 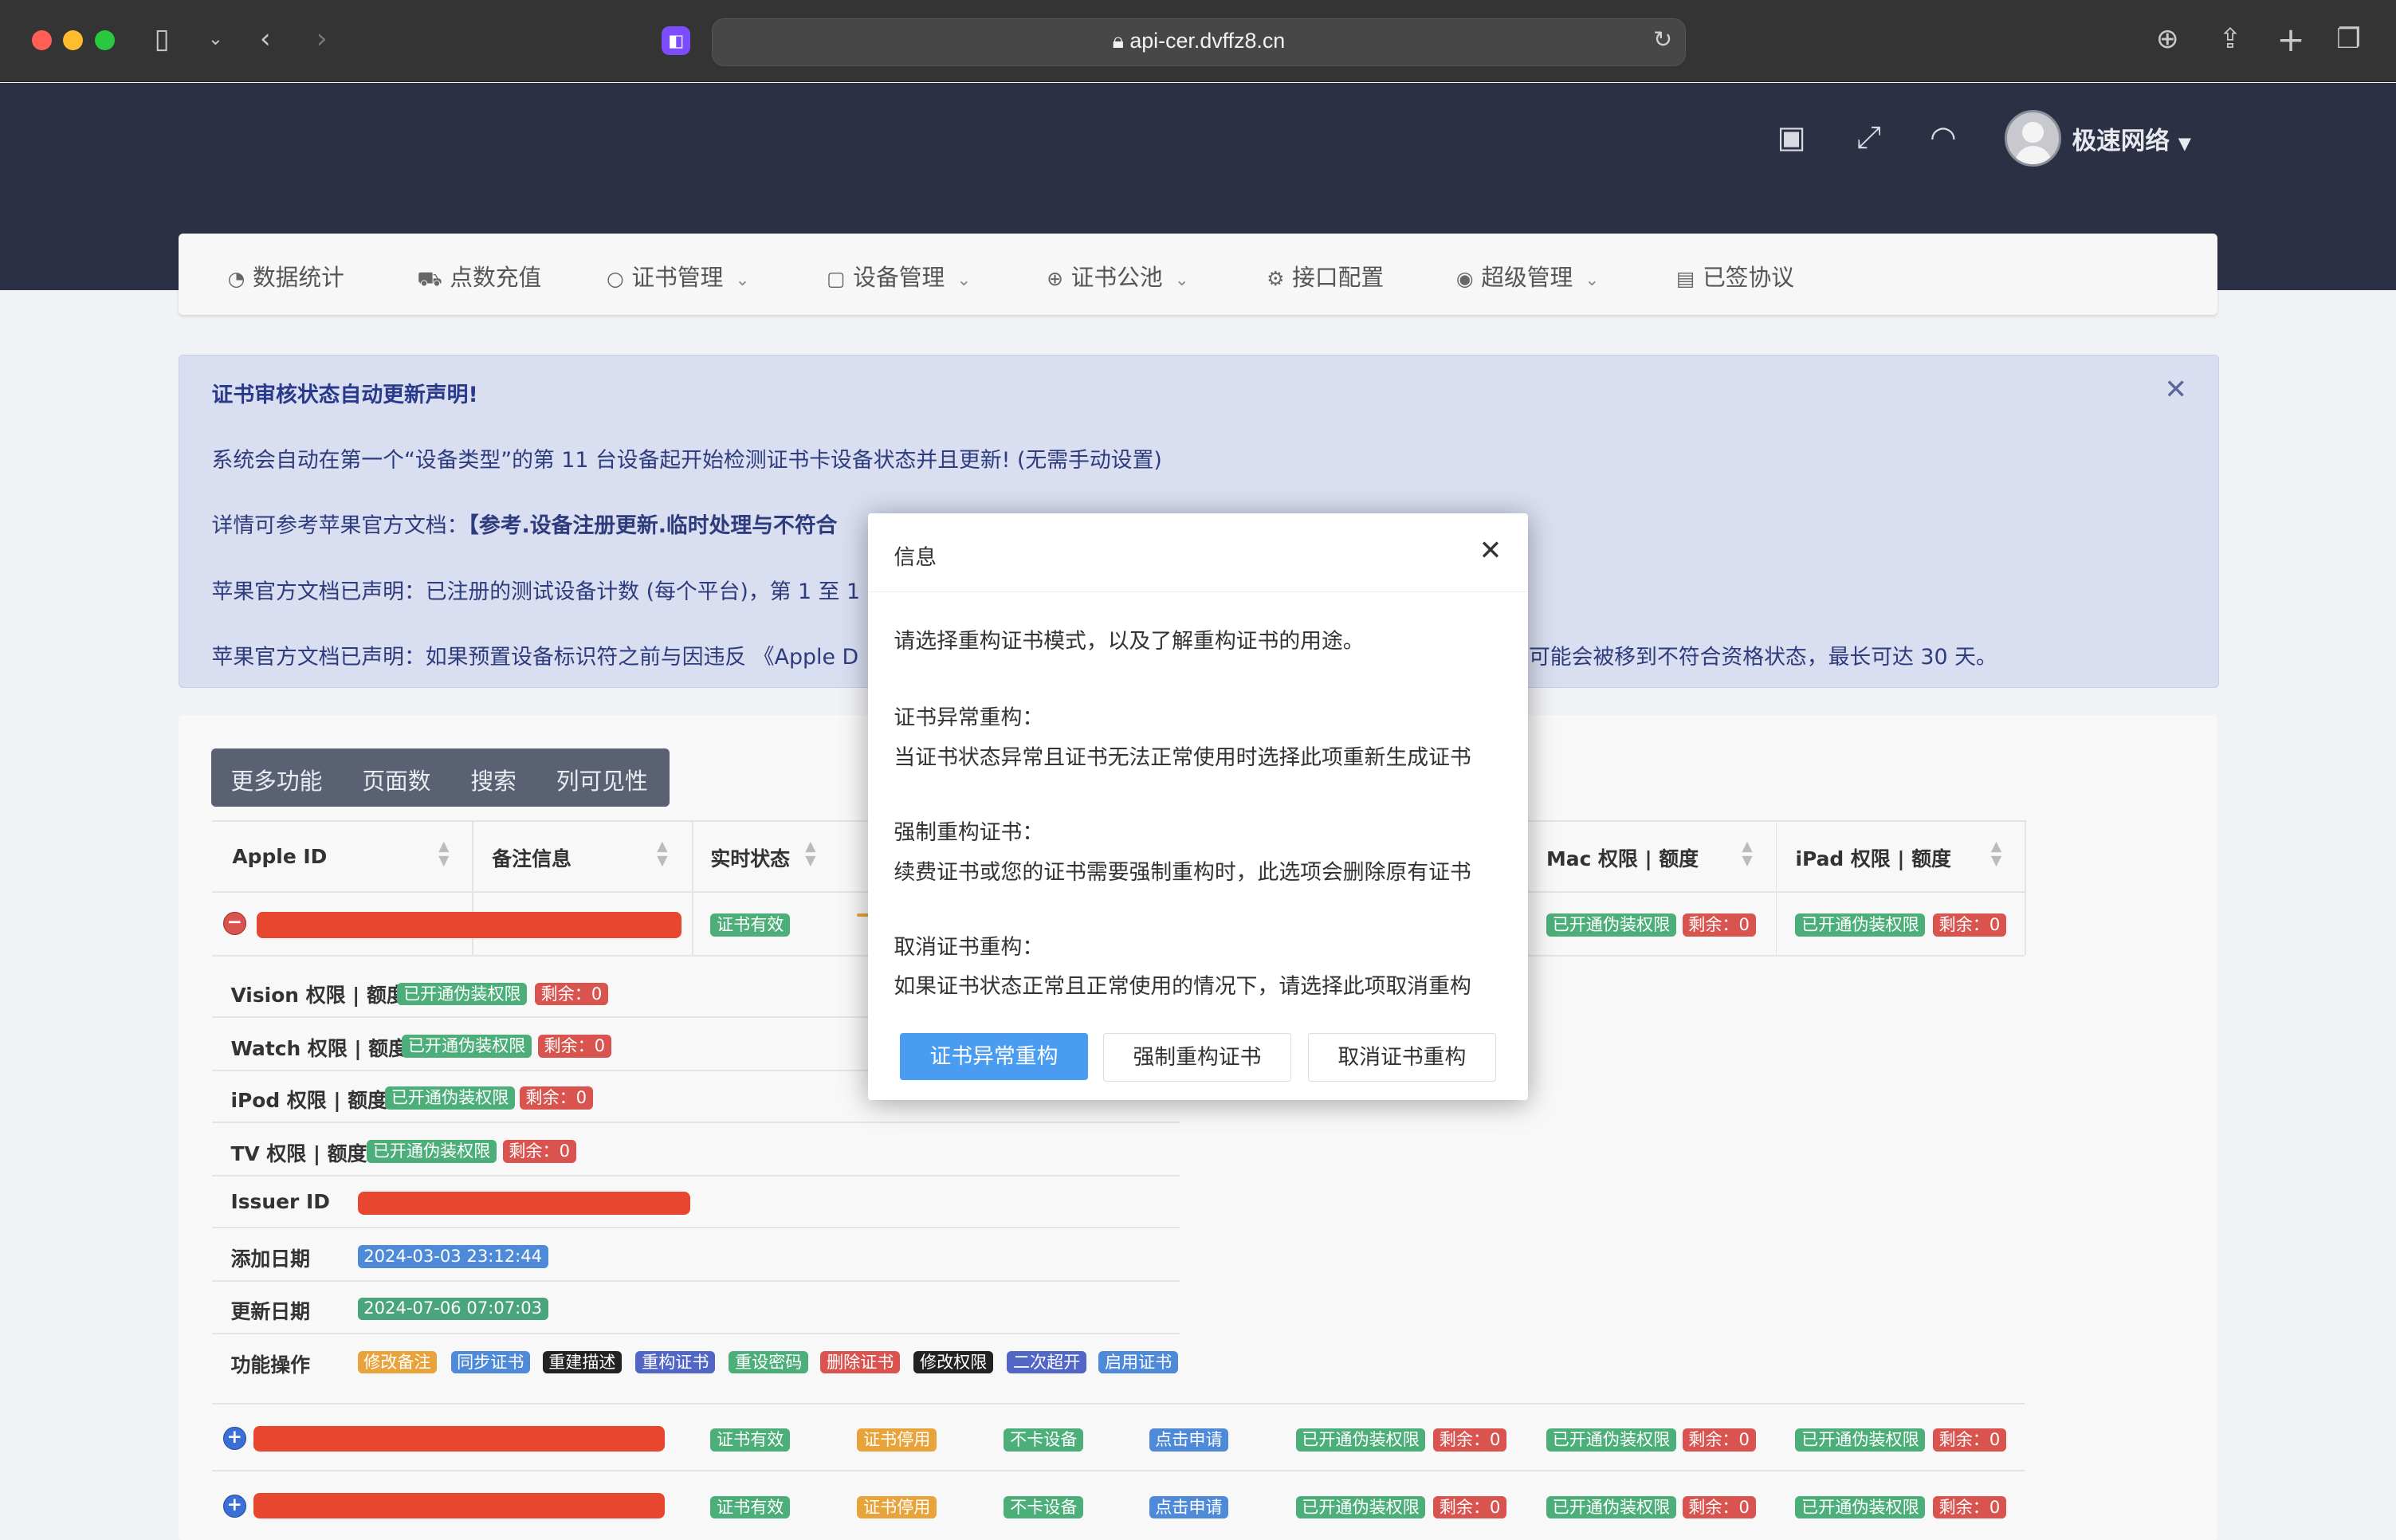 I want to click on redacted-issuer-id, so click(x=524, y=1203).